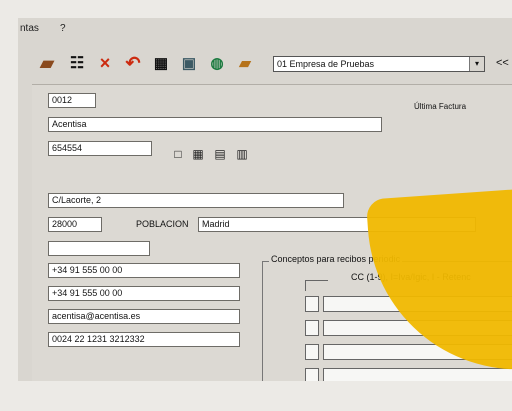 This screenshot has height=411, width=512. I want to click on menu-bar: ntas ?, so click(265, 28).